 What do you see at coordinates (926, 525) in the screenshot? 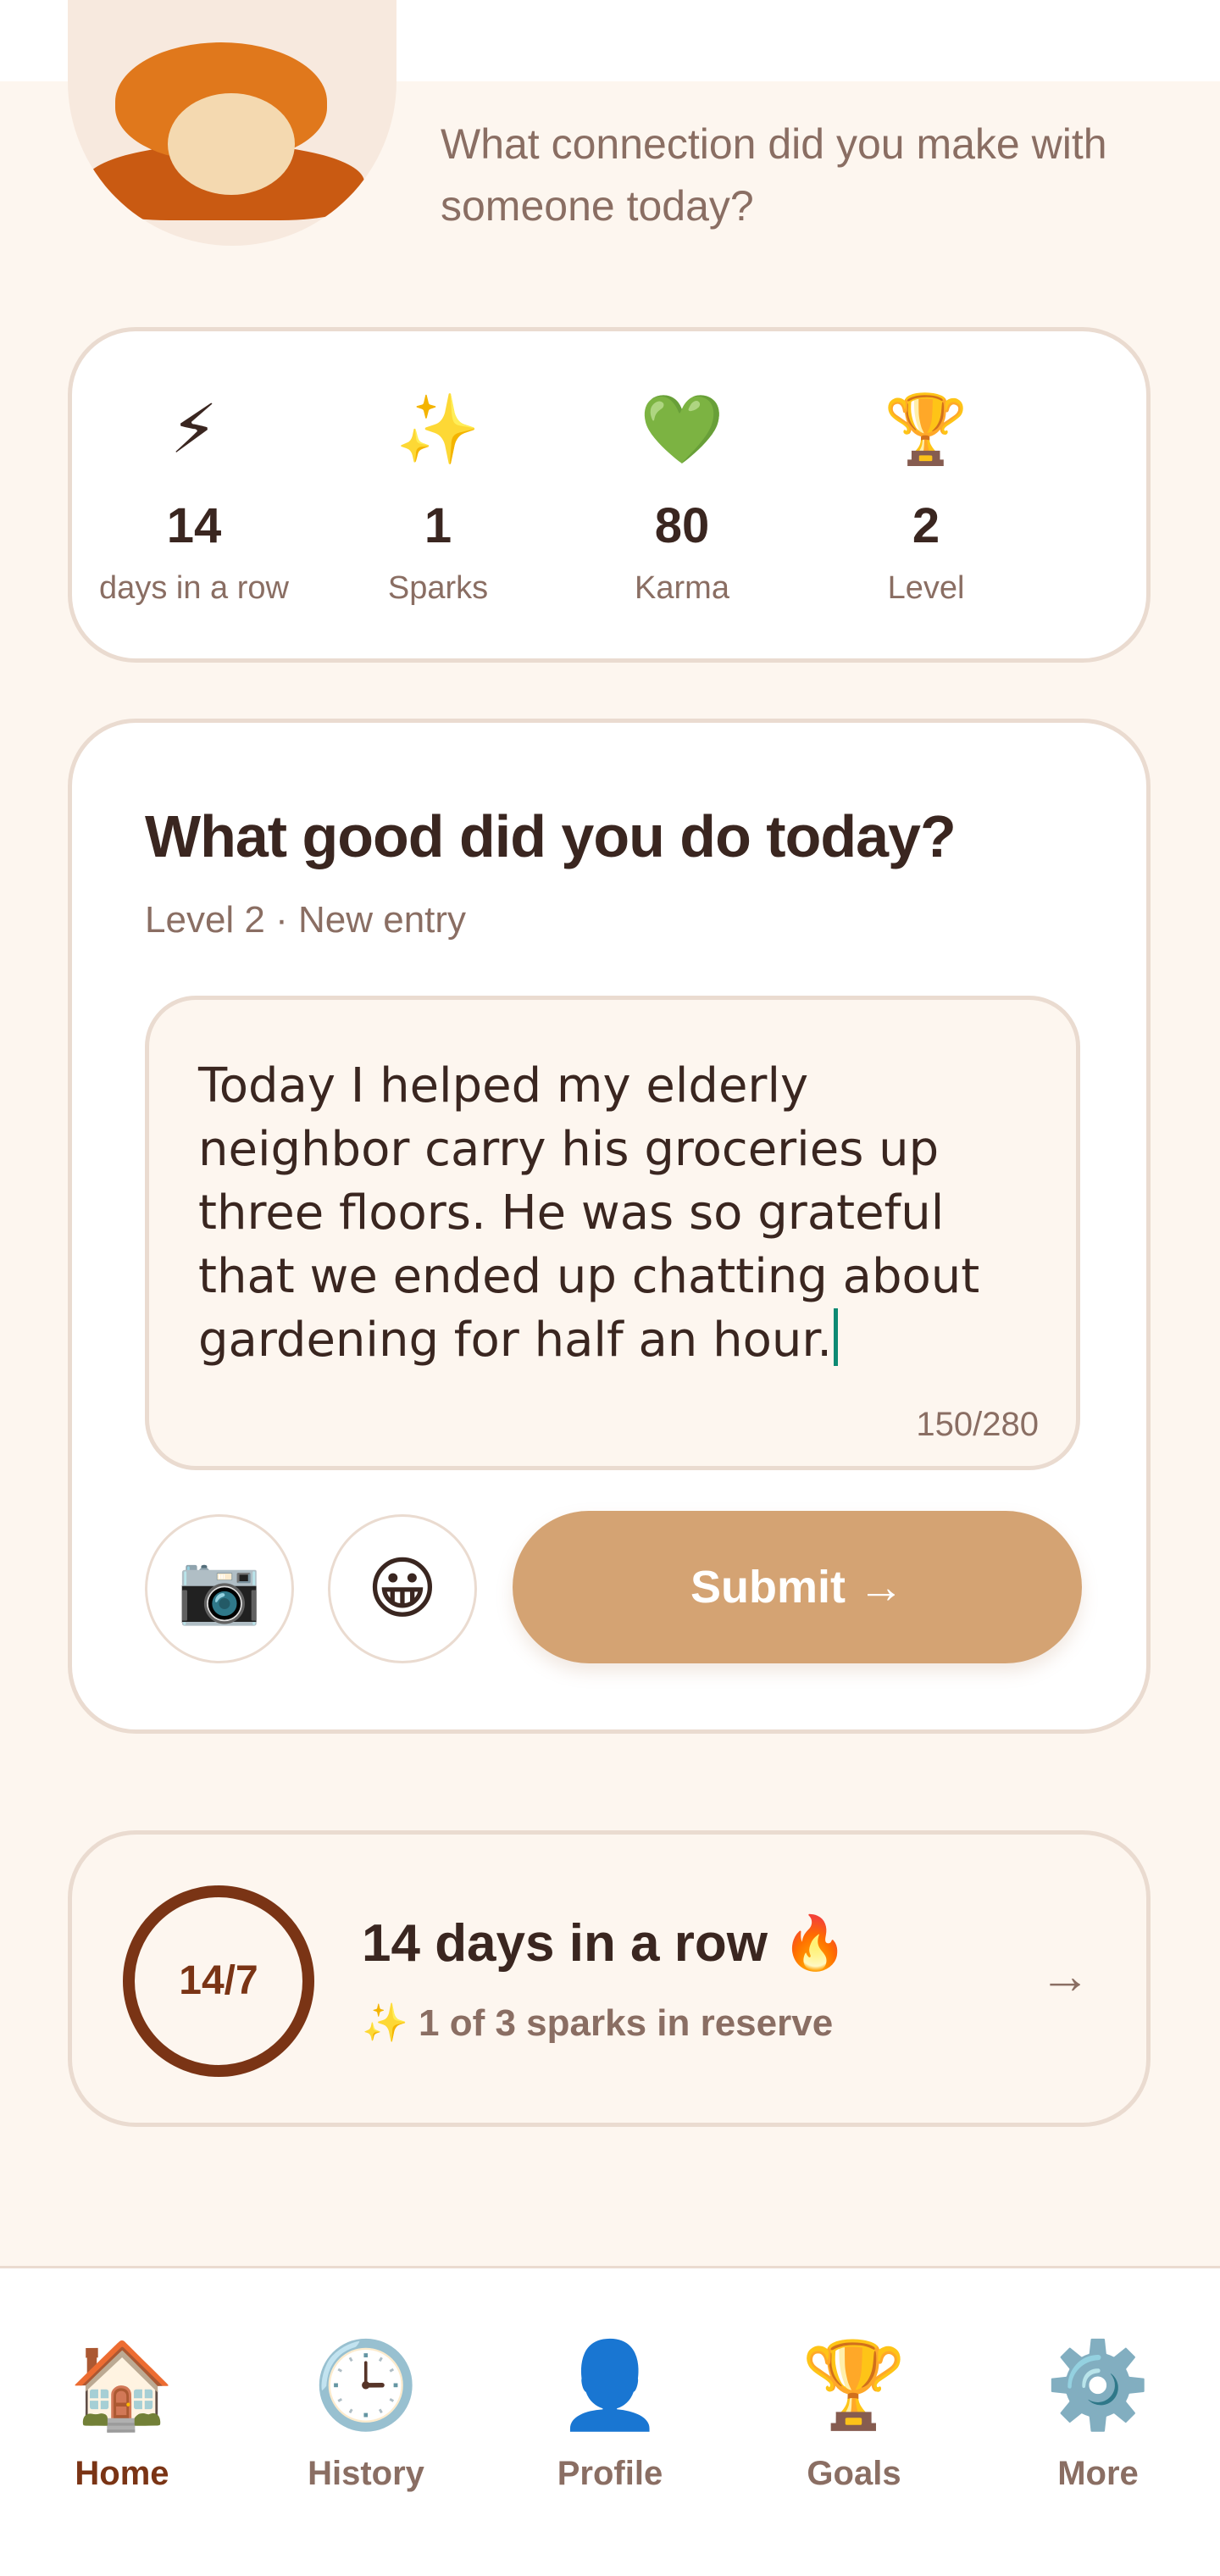
I see `stat-value: 2` at bounding box center [926, 525].